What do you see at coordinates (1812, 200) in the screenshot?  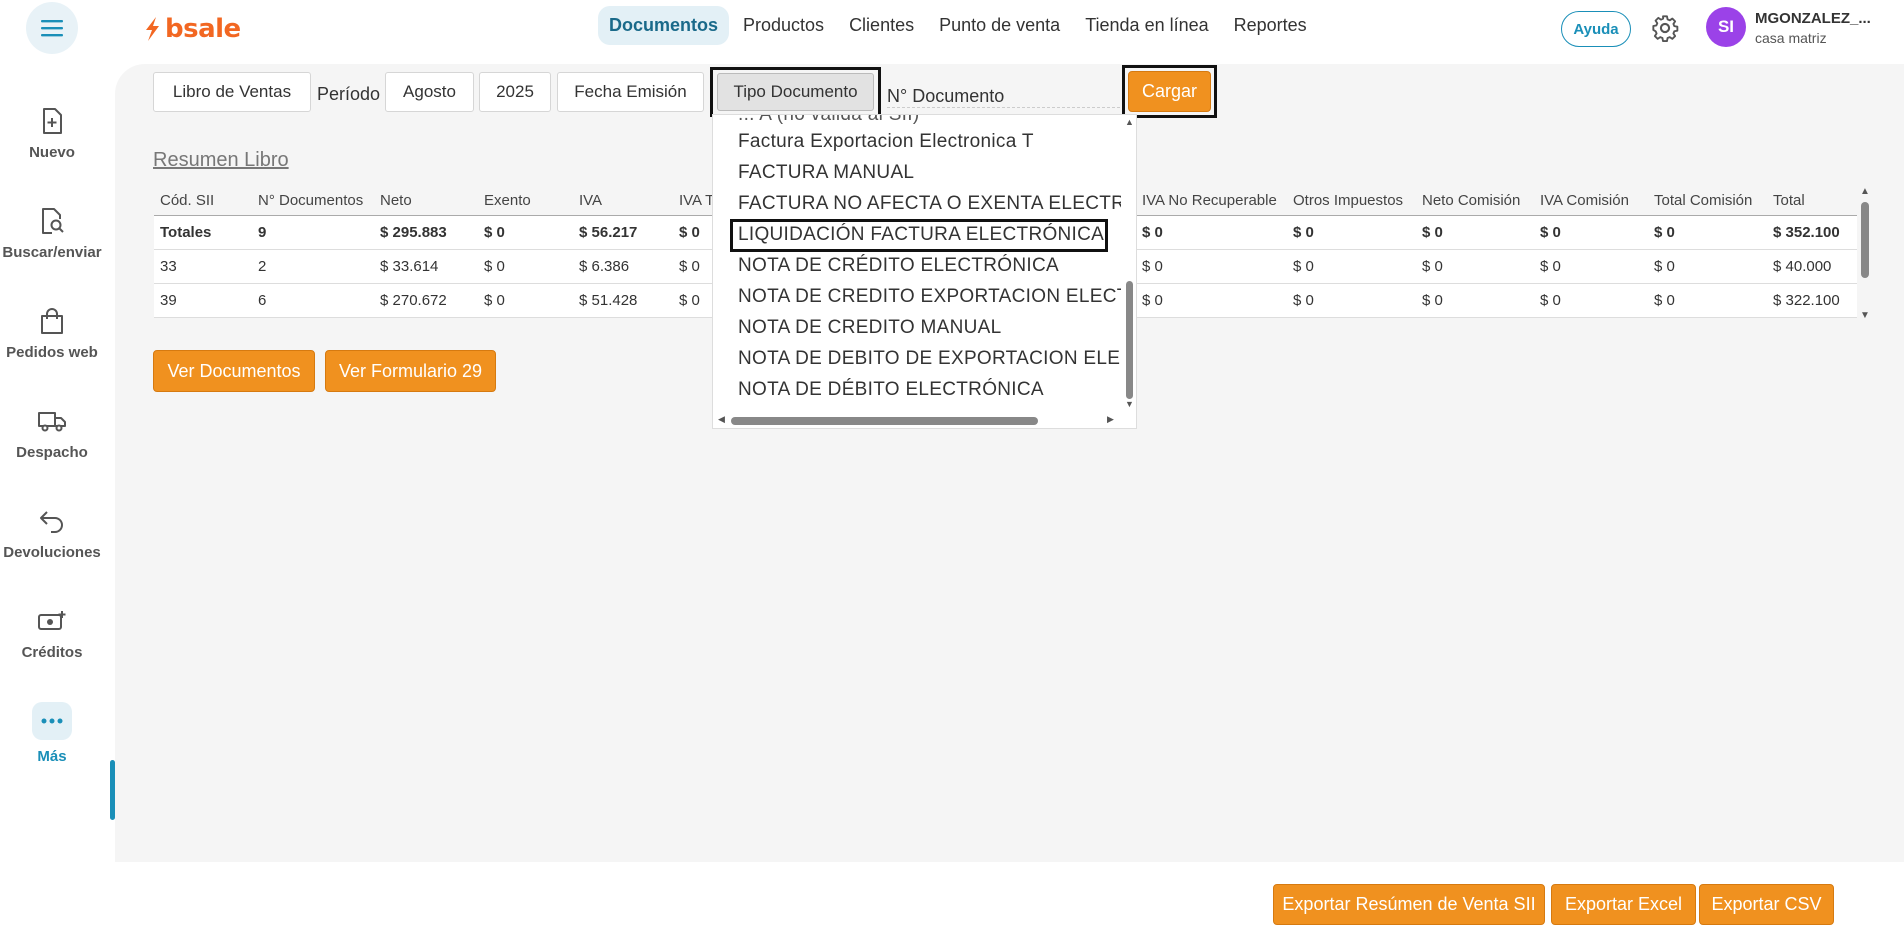 I see `col-total: Total` at bounding box center [1812, 200].